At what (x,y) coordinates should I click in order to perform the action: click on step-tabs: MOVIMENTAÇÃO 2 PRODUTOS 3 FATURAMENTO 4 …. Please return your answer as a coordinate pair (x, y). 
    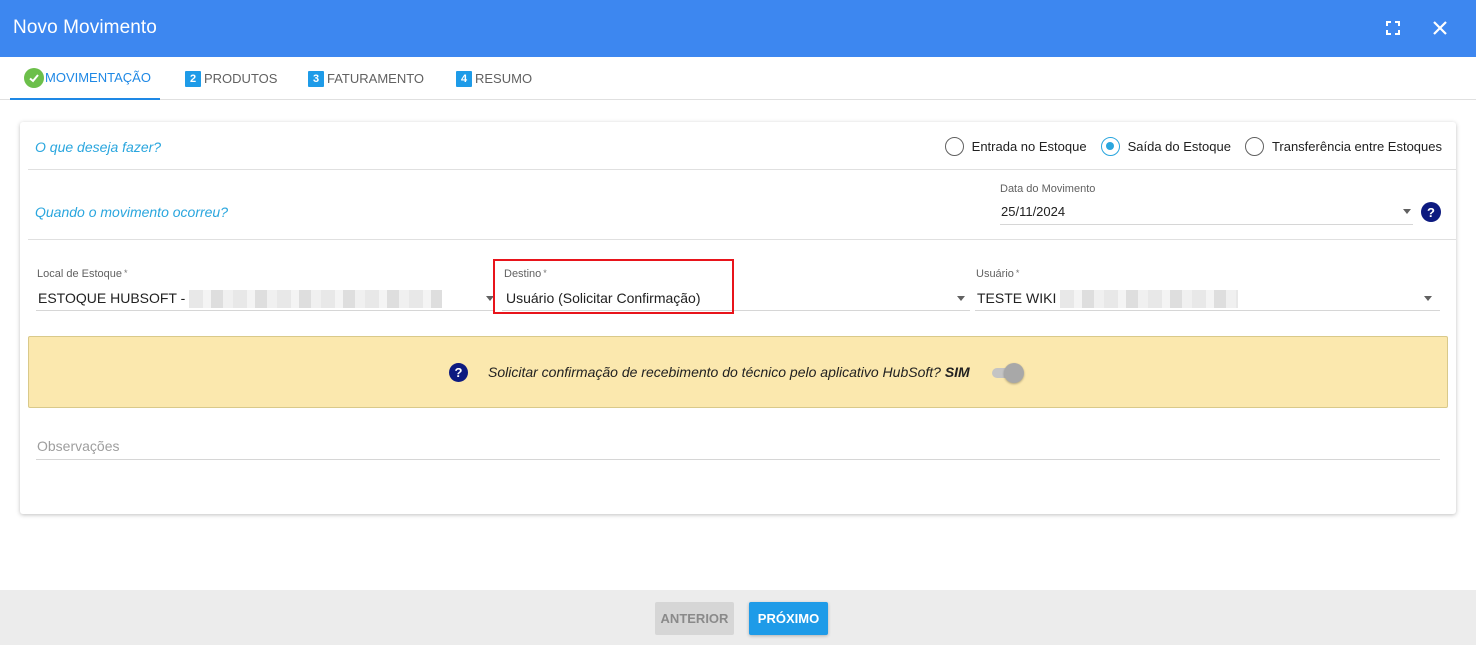
    Looking at the image, I should click on (738, 78).